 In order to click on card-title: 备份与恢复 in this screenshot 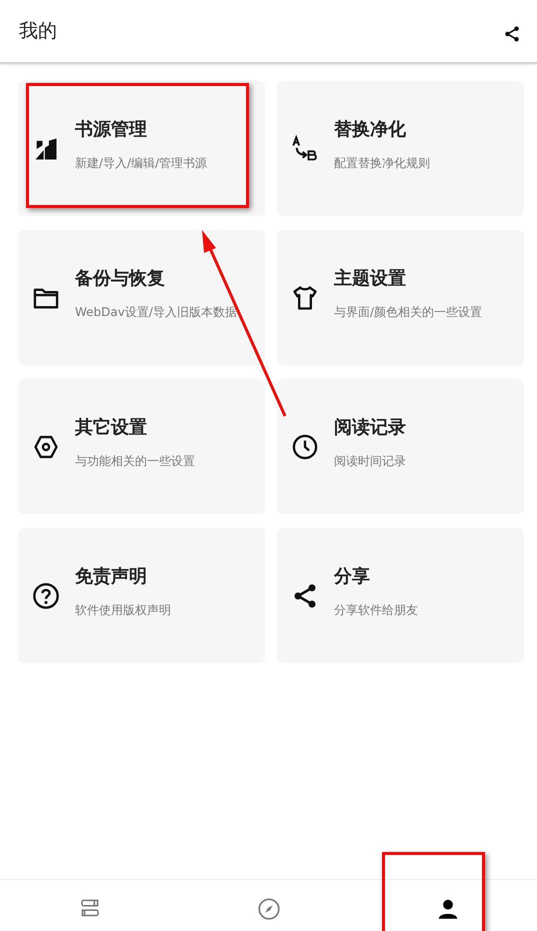, I will do `click(120, 278)`.